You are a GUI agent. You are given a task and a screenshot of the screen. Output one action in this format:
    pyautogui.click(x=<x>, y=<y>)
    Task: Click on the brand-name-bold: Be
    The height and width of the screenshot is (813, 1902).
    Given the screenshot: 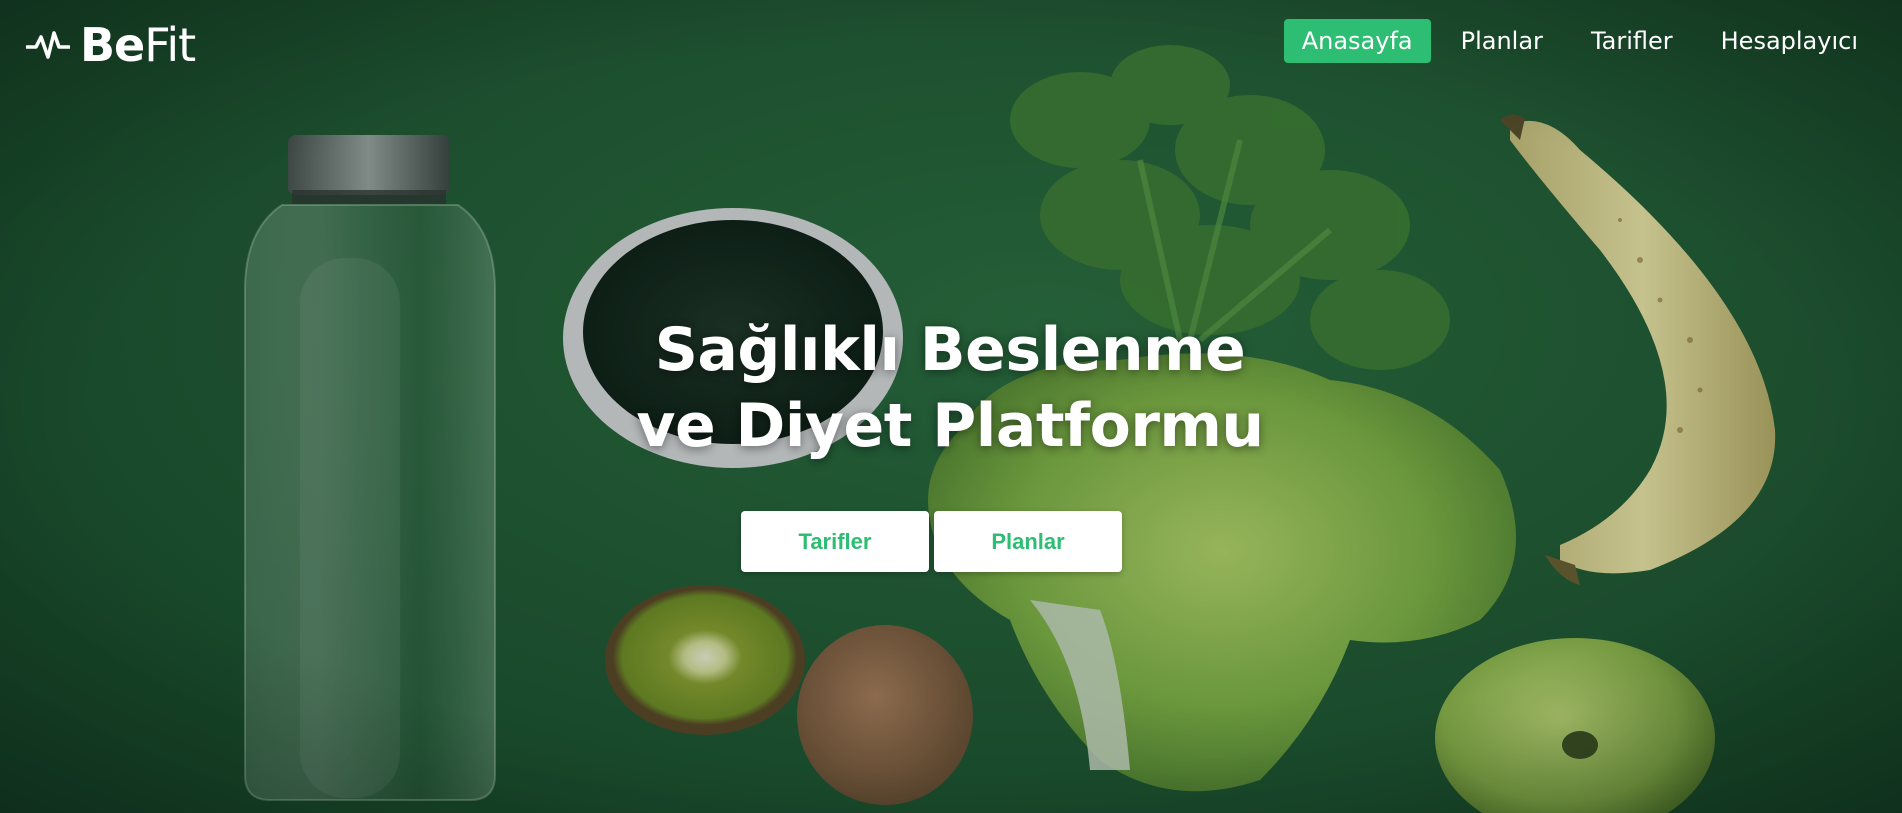 What is the action you would take?
    pyautogui.click(x=112, y=45)
    